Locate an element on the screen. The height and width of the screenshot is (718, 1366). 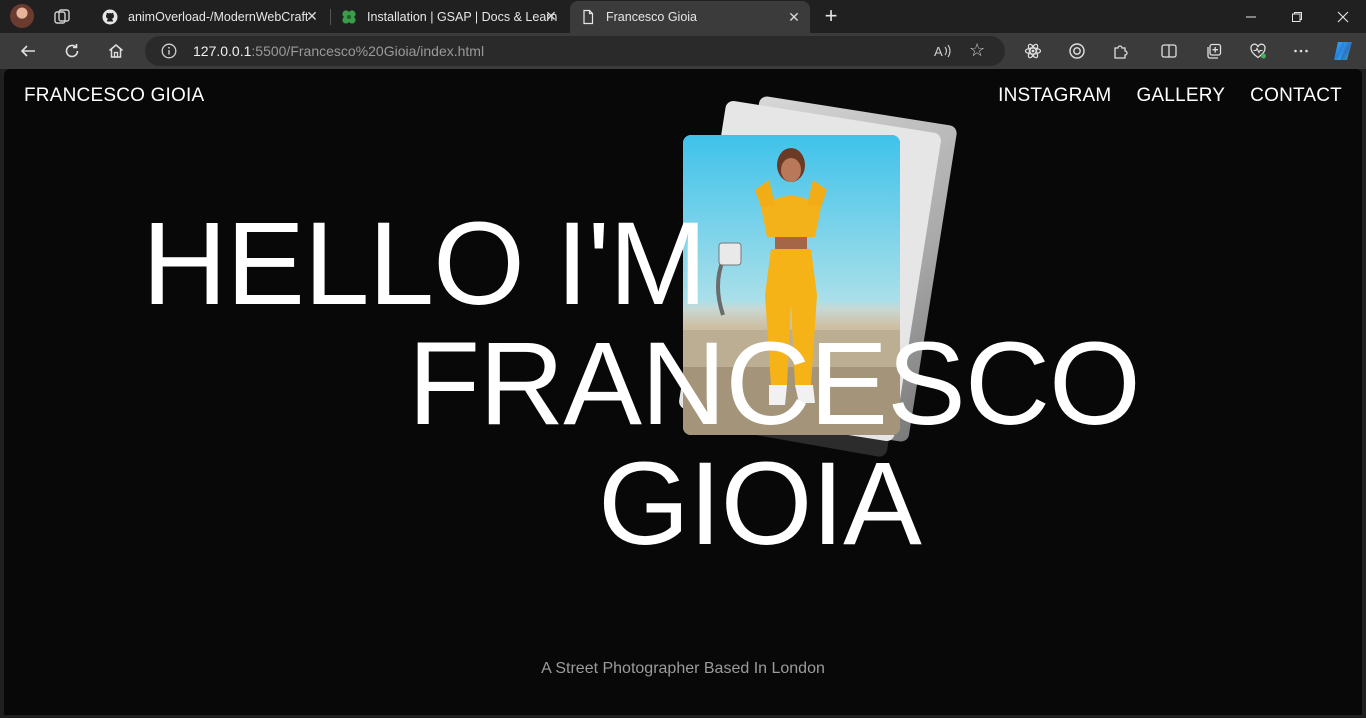
browser-essentials-icon is located at coordinates (1258, 51).